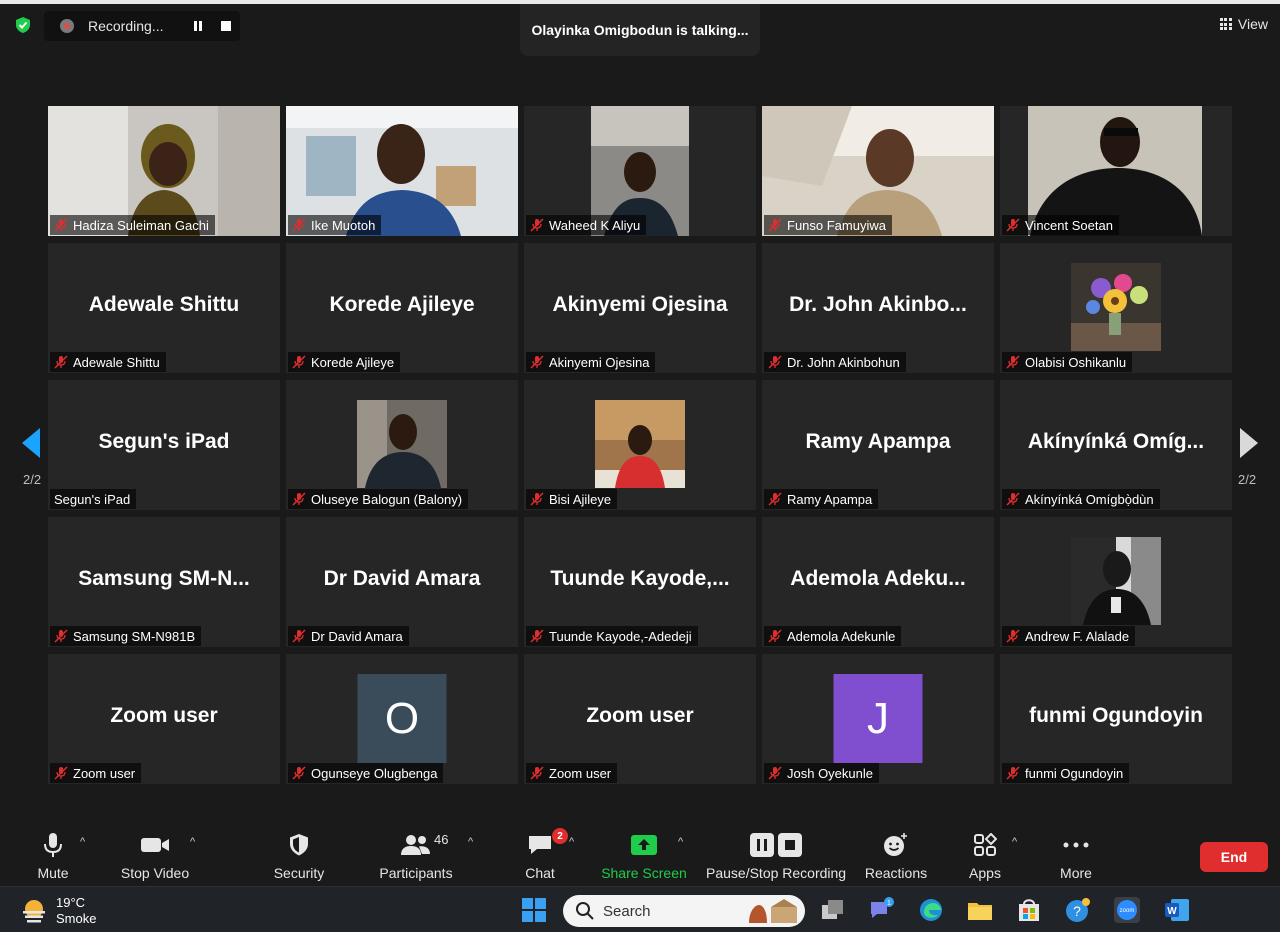 This screenshot has width=1280, height=932. I want to click on participant-tile: Olabisi Oshikanlu, so click(1116, 308).